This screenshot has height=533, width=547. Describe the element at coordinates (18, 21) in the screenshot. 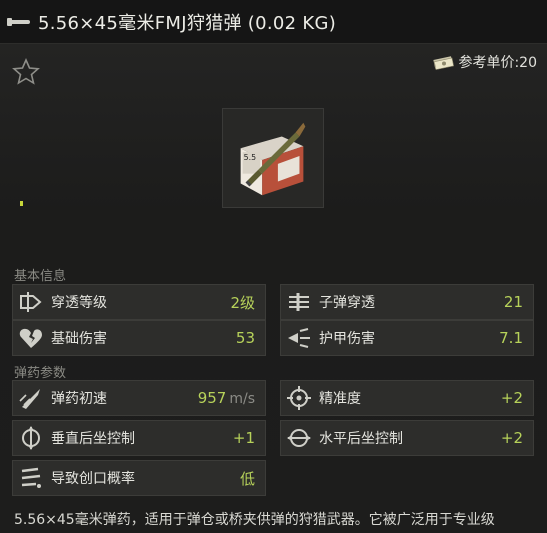

I see `ammo-icon` at that location.